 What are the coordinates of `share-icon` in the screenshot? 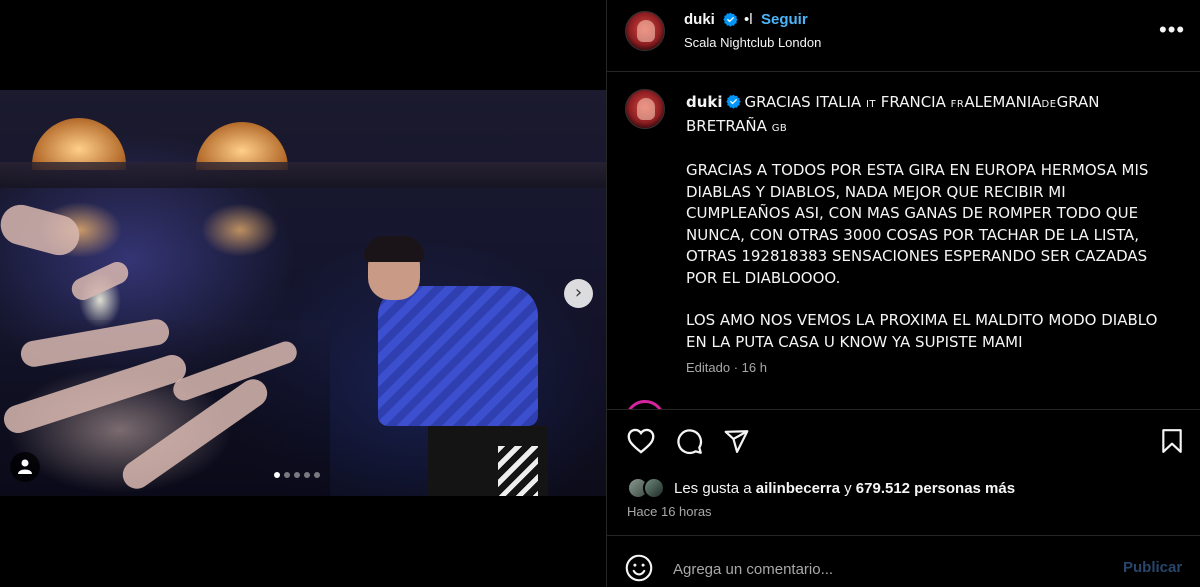 It's located at (736, 441).